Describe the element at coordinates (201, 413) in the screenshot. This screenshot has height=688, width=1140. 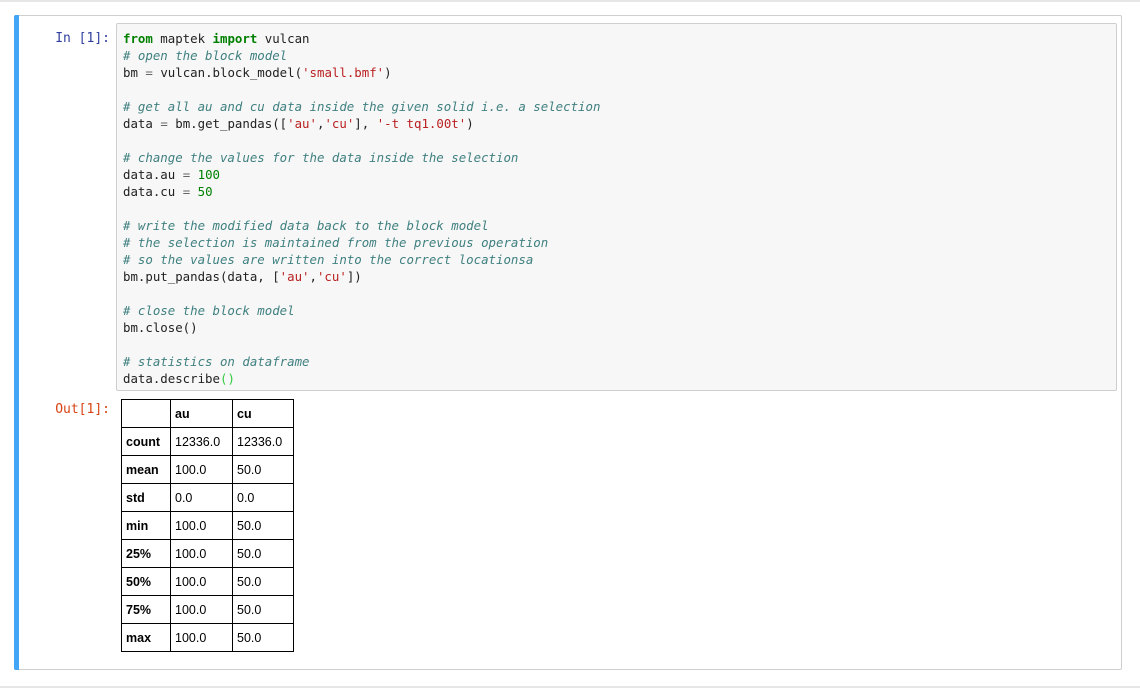
I see `column-header-au: au` at that location.